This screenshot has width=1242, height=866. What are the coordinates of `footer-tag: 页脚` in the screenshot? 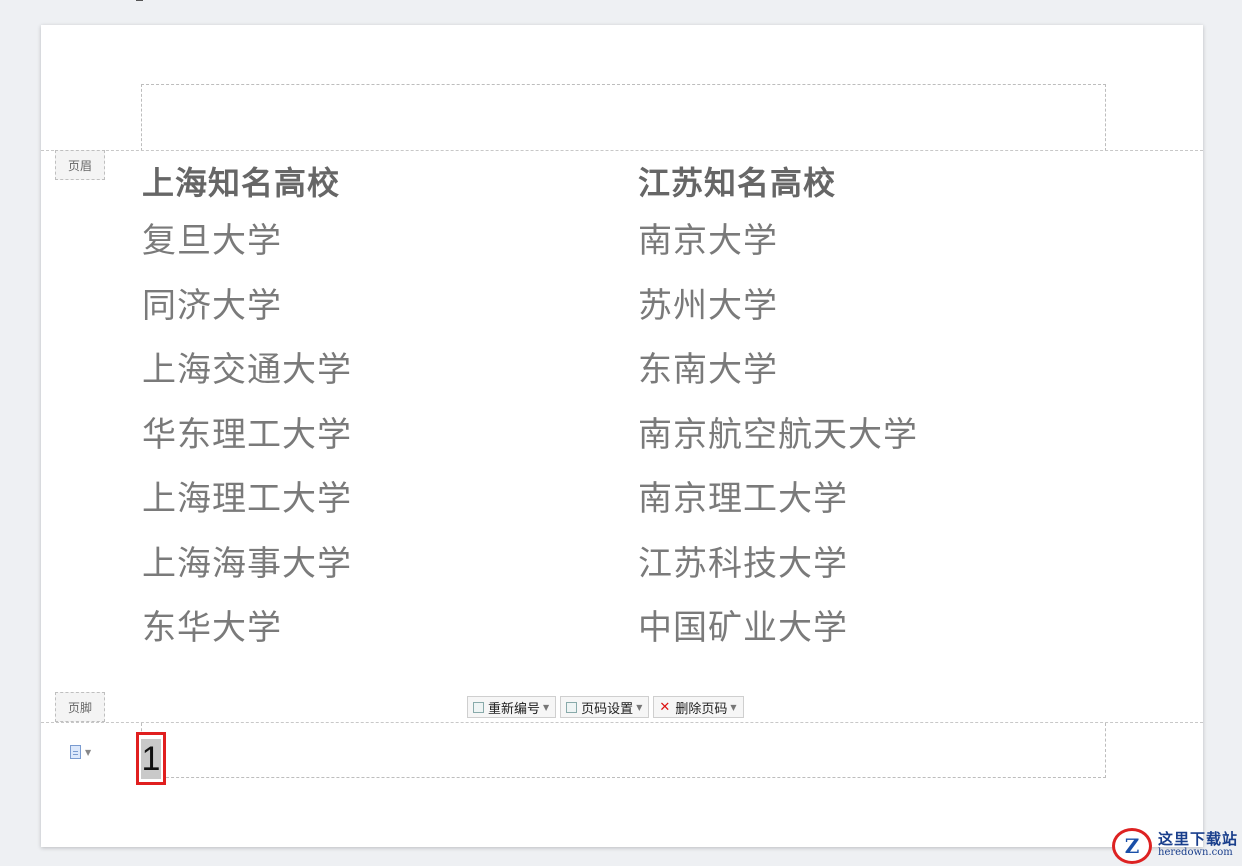 It's located at (80, 707).